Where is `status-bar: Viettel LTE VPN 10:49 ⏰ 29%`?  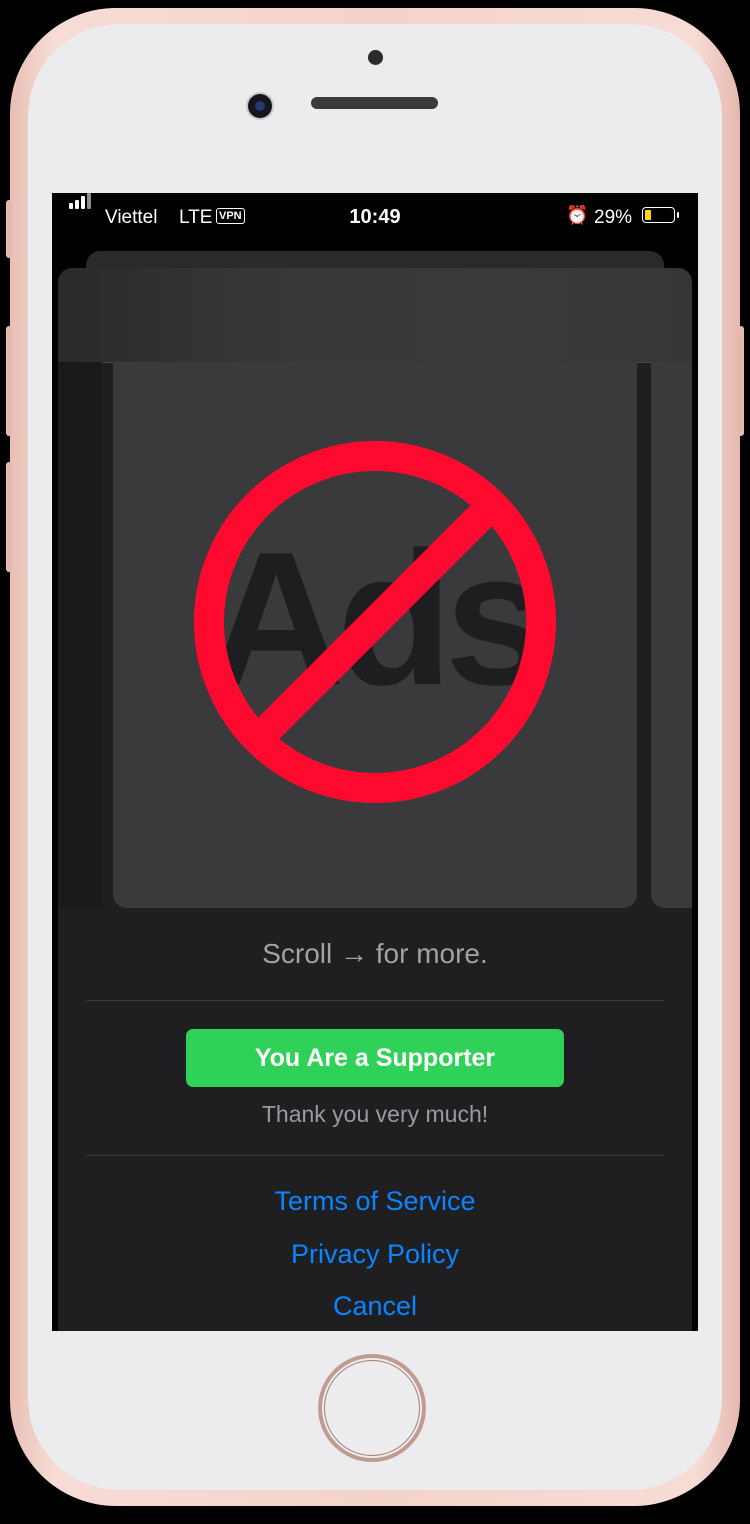 status-bar: Viettel LTE VPN 10:49 ⏰ 29% is located at coordinates (375, 217).